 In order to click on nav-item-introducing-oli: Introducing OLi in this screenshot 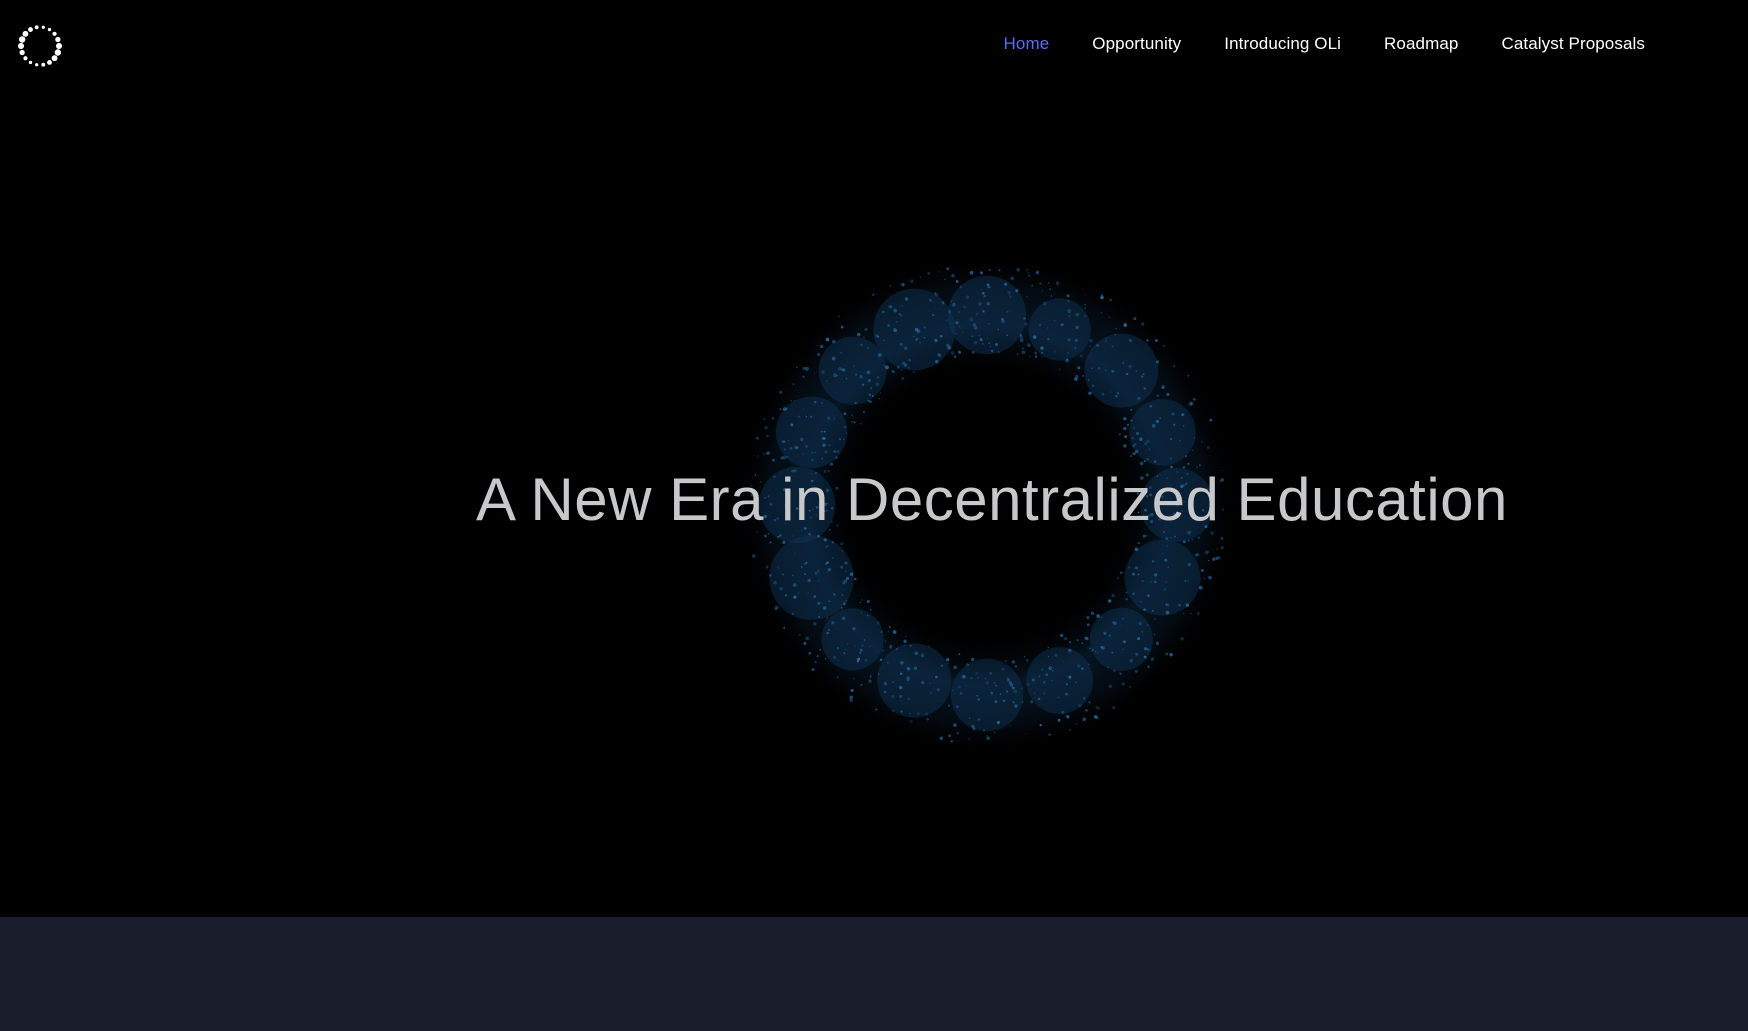, I will do `click(1282, 44)`.